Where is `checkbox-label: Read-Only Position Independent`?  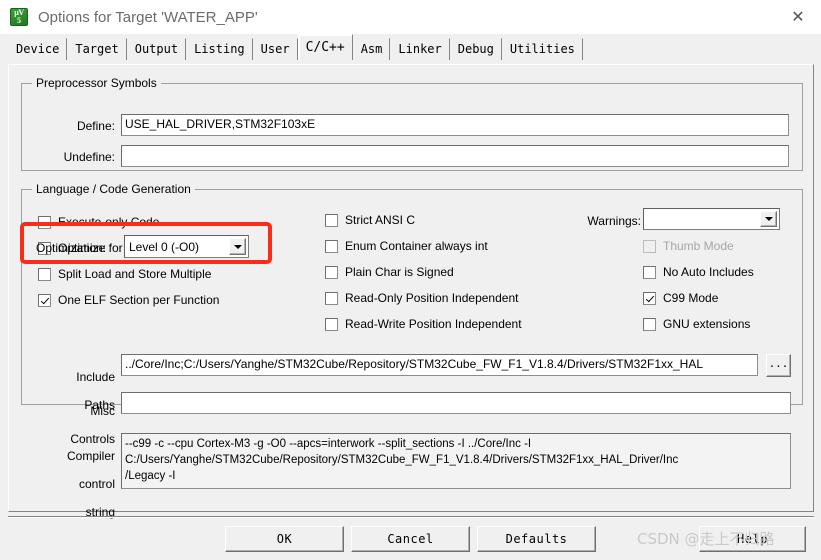
checkbox-label: Read-Only Position Independent is located at coordinates (432, 298).